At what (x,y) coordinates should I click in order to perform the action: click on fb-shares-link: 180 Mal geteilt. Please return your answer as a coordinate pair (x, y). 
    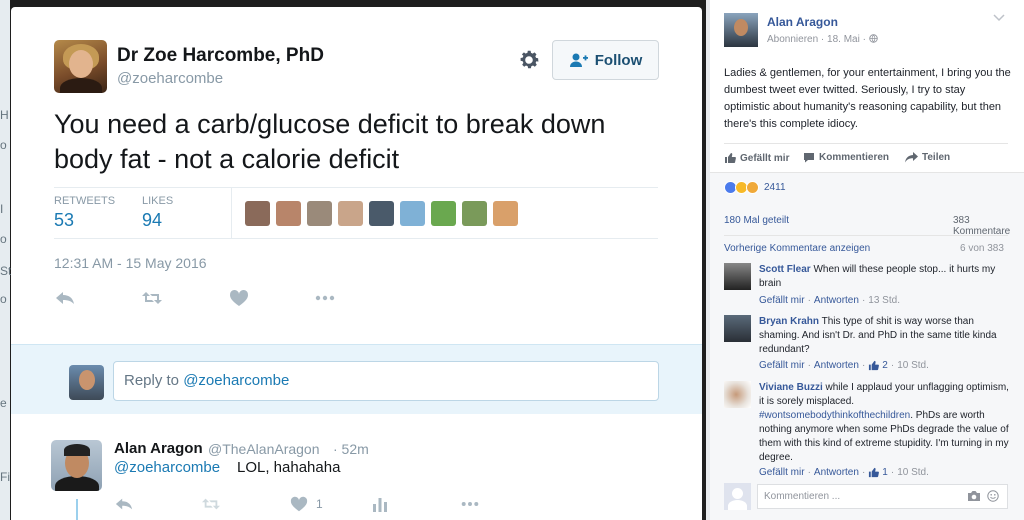
    Looking at the image, I should click on (756, 220).